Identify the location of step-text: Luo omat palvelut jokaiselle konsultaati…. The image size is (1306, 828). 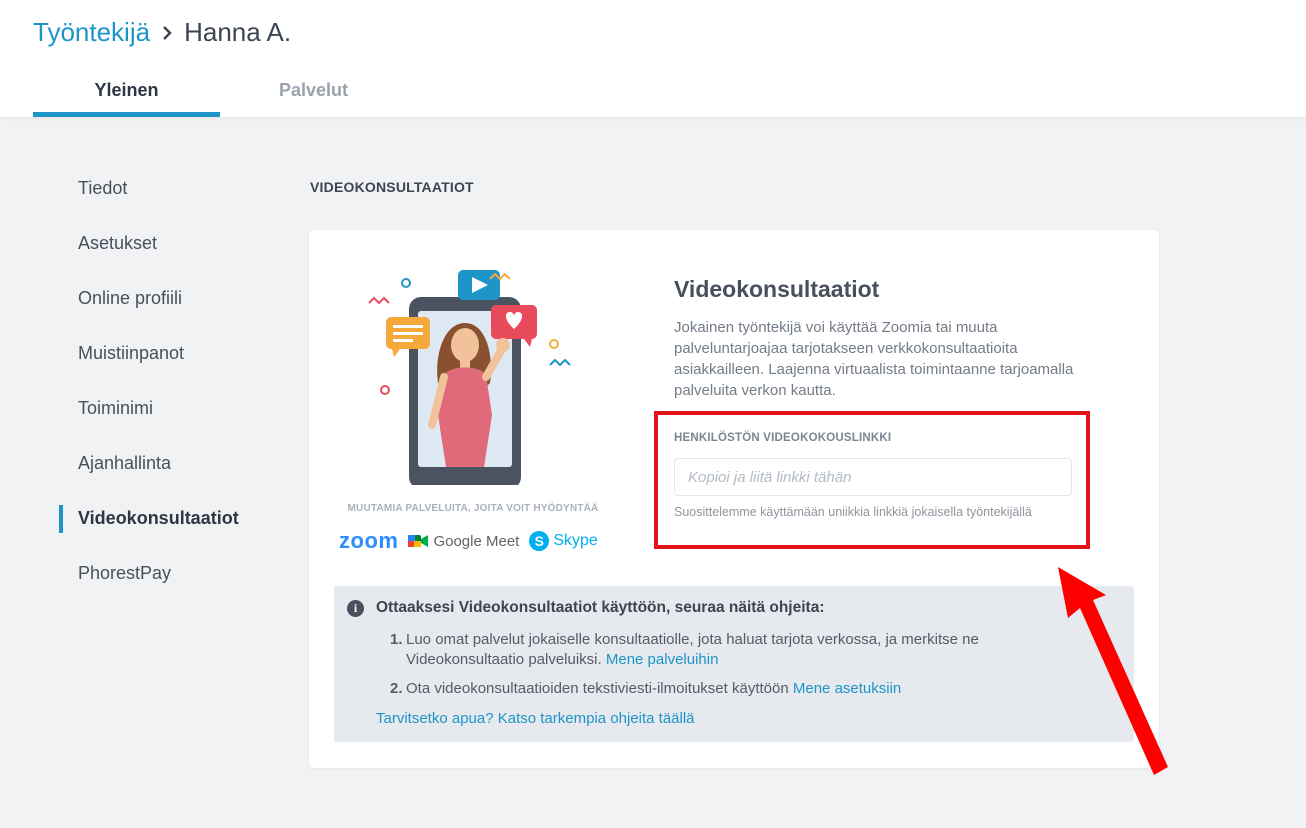
(692, 649).